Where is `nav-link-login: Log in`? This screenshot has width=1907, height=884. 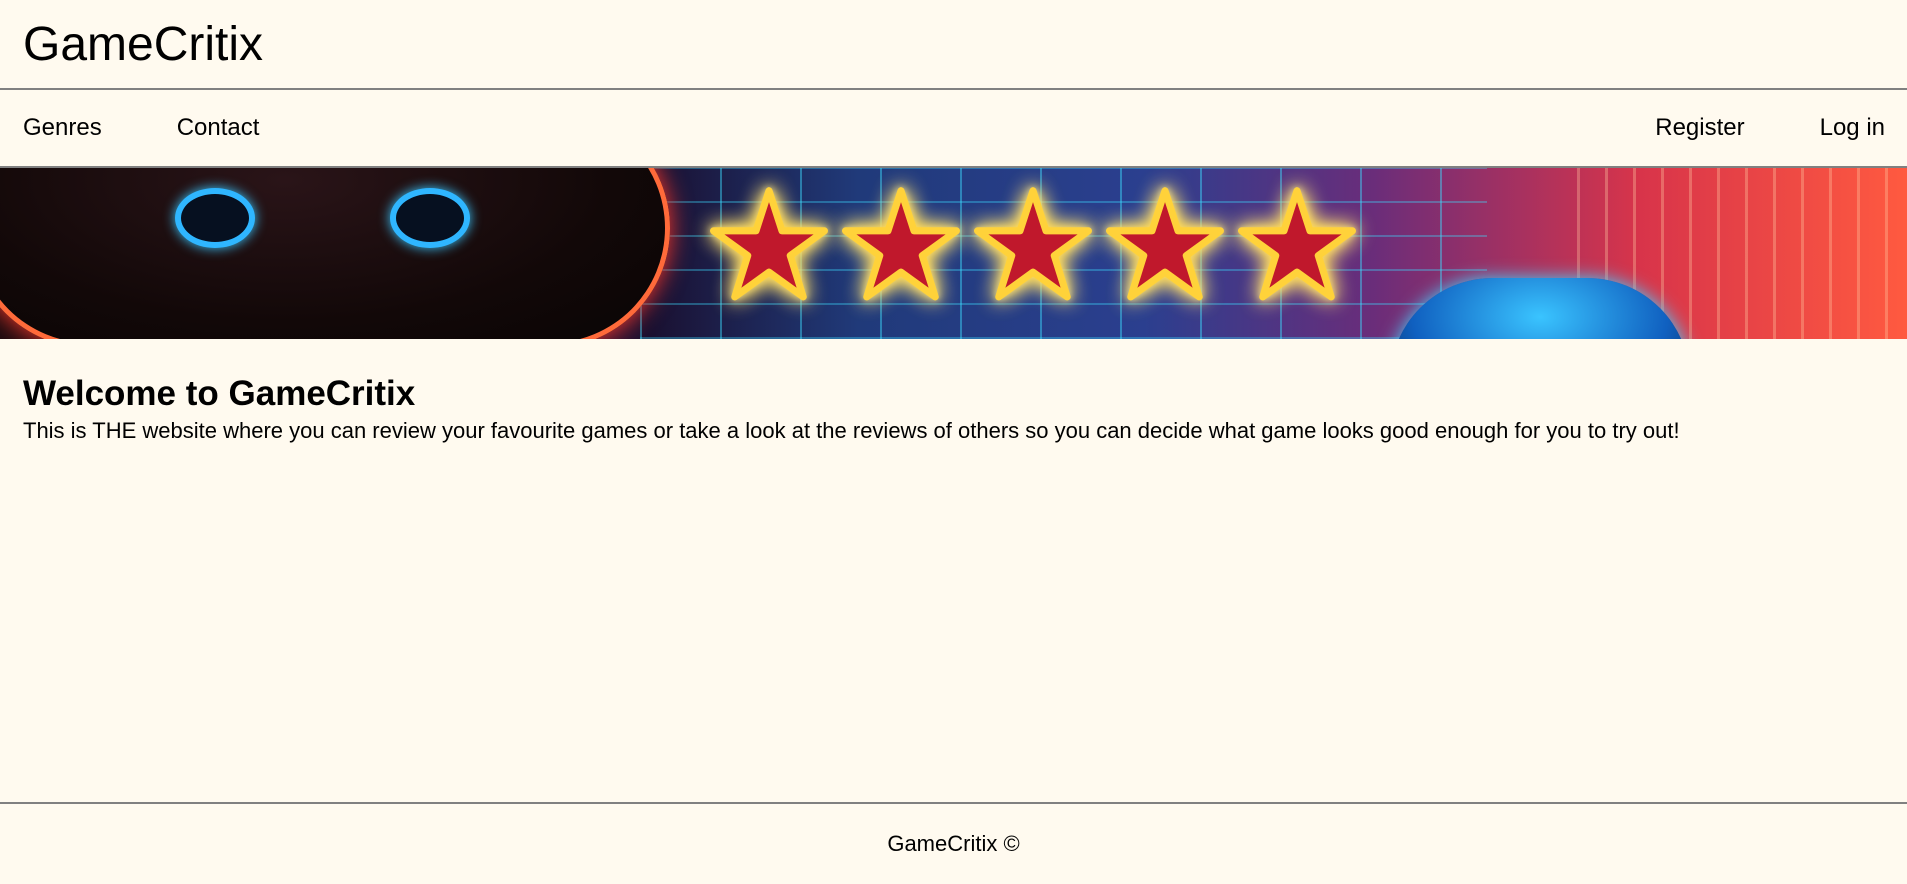 nav-link-login: Log in is located at coordinates (1852, 128).